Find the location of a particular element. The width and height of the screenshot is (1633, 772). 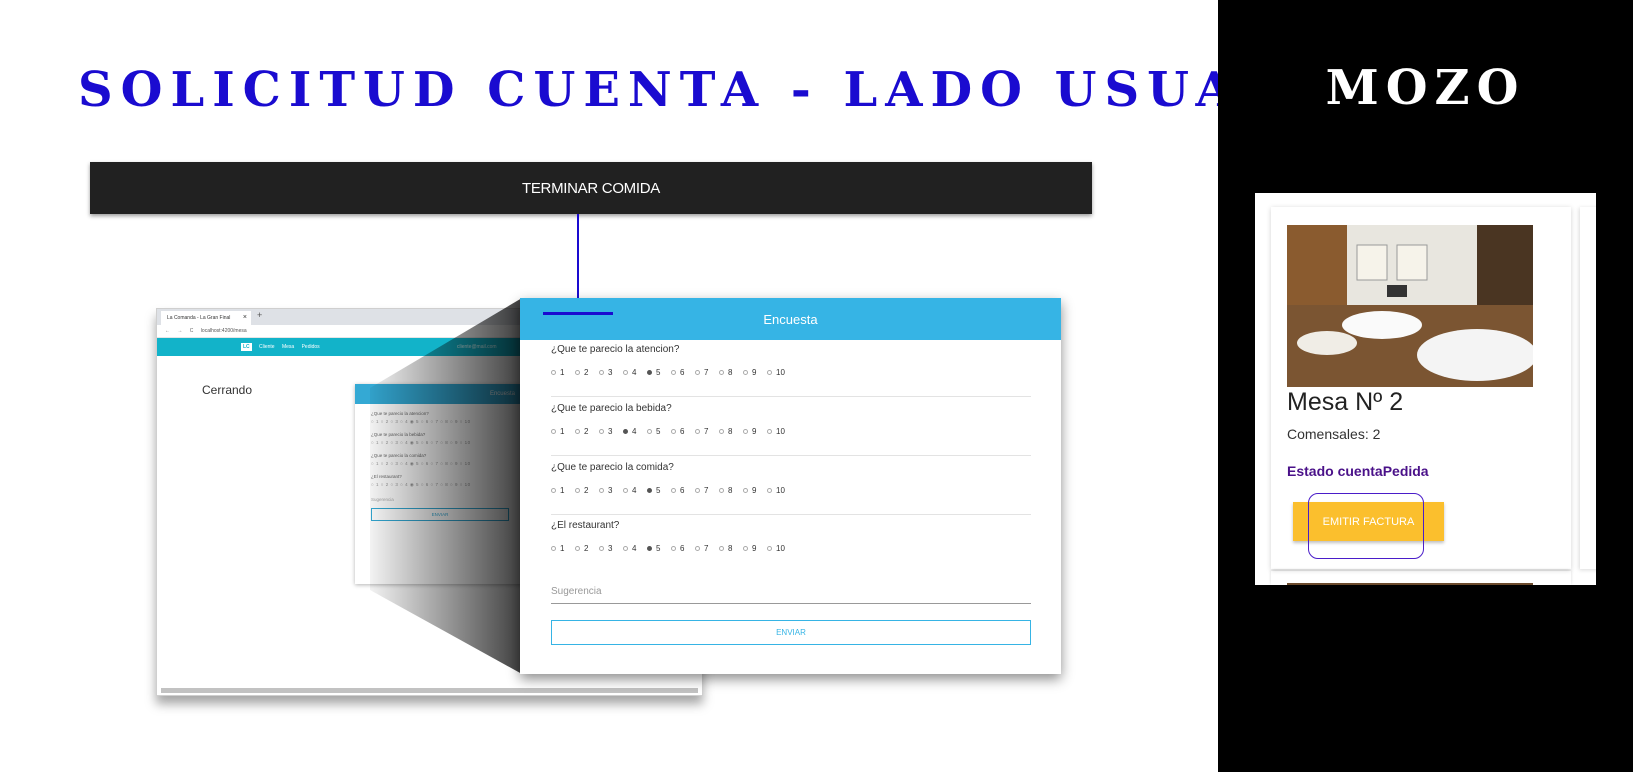

forward-icon: → is located at coordinates (179, 331).